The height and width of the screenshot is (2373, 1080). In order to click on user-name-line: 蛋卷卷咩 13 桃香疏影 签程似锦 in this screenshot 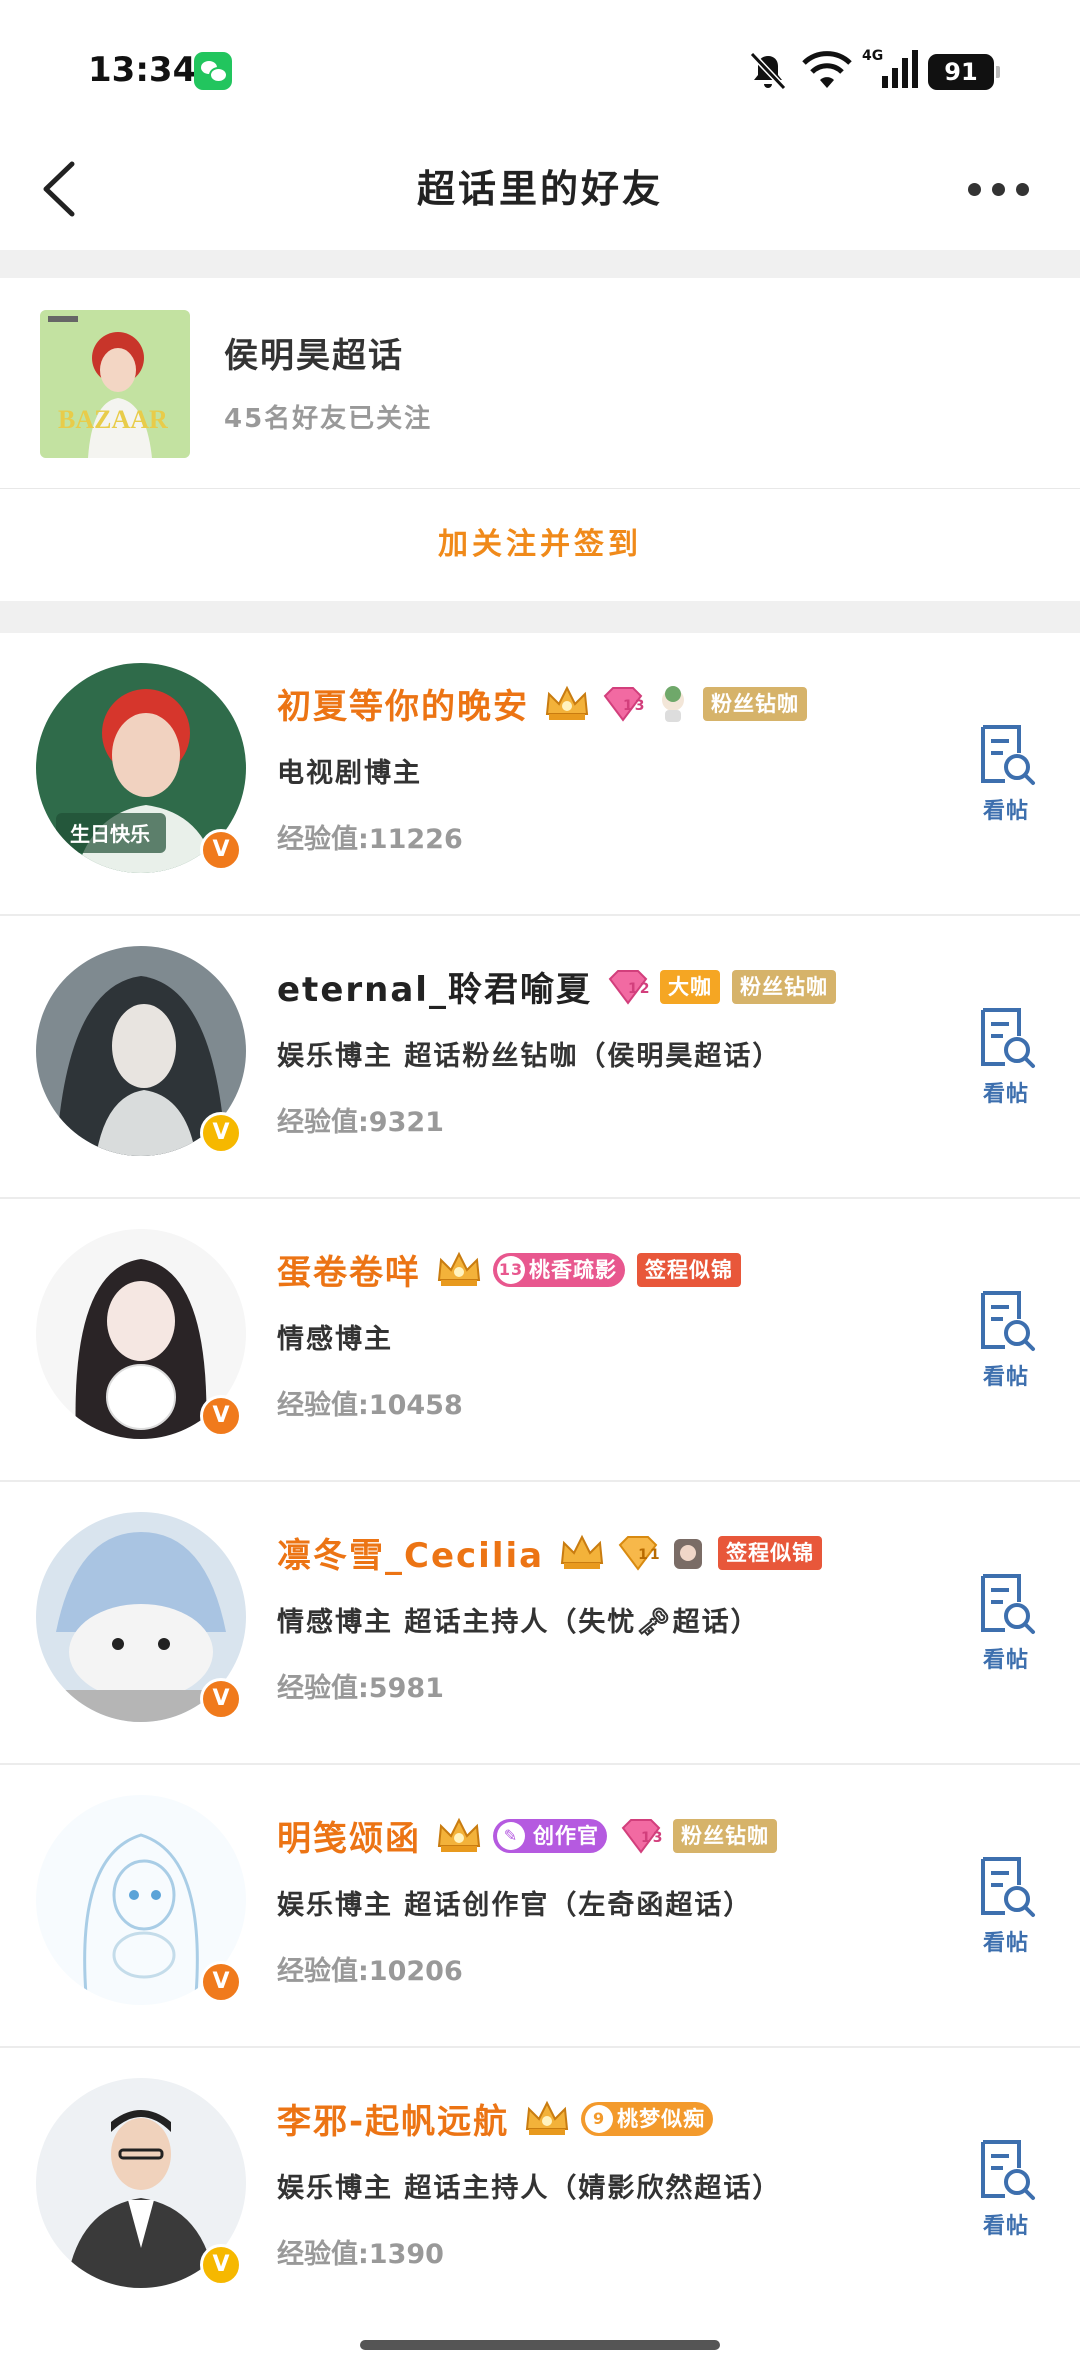, I will do `click(515, 1269)`.